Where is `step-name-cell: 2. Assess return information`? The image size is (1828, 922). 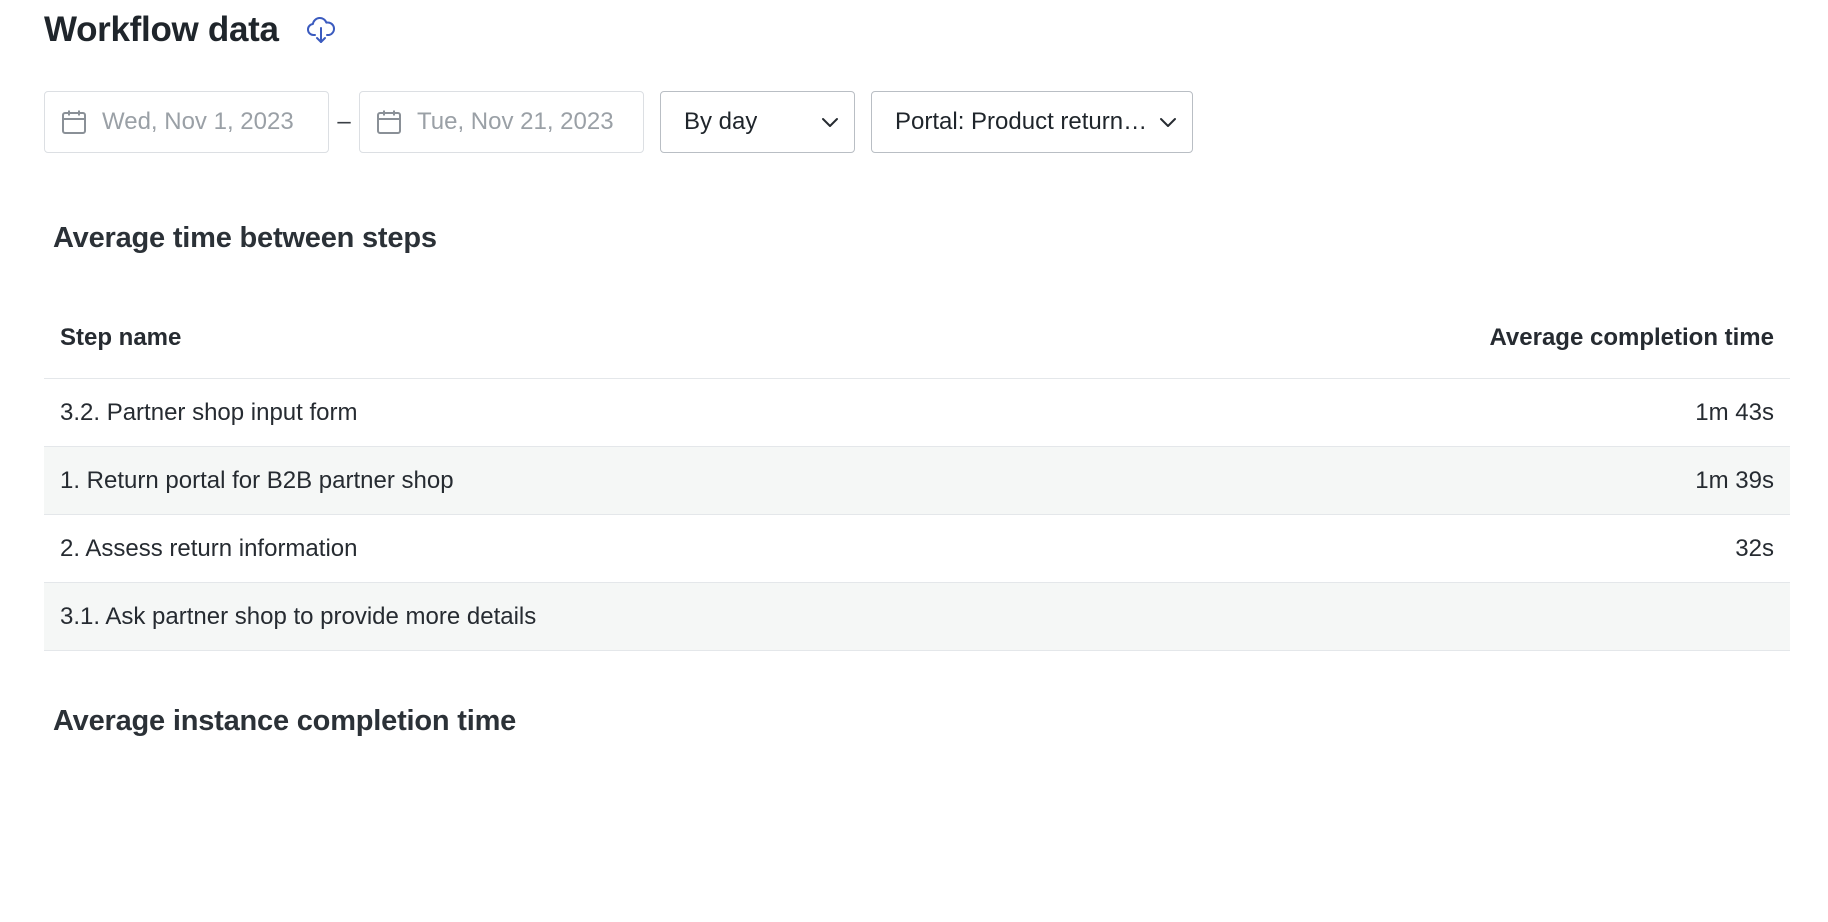 step-name-cell: 2. Assess return information is located at coordinates (209, 548).